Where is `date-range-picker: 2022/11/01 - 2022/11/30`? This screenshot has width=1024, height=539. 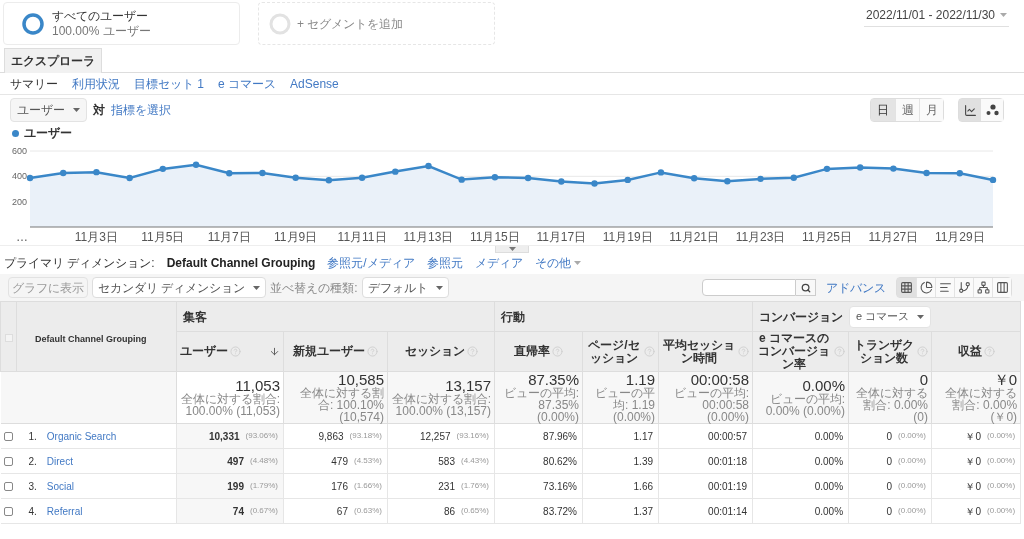 date-range-picker: 2022/11/01 - 2022/11/30 is located at coordinates (936, 16).